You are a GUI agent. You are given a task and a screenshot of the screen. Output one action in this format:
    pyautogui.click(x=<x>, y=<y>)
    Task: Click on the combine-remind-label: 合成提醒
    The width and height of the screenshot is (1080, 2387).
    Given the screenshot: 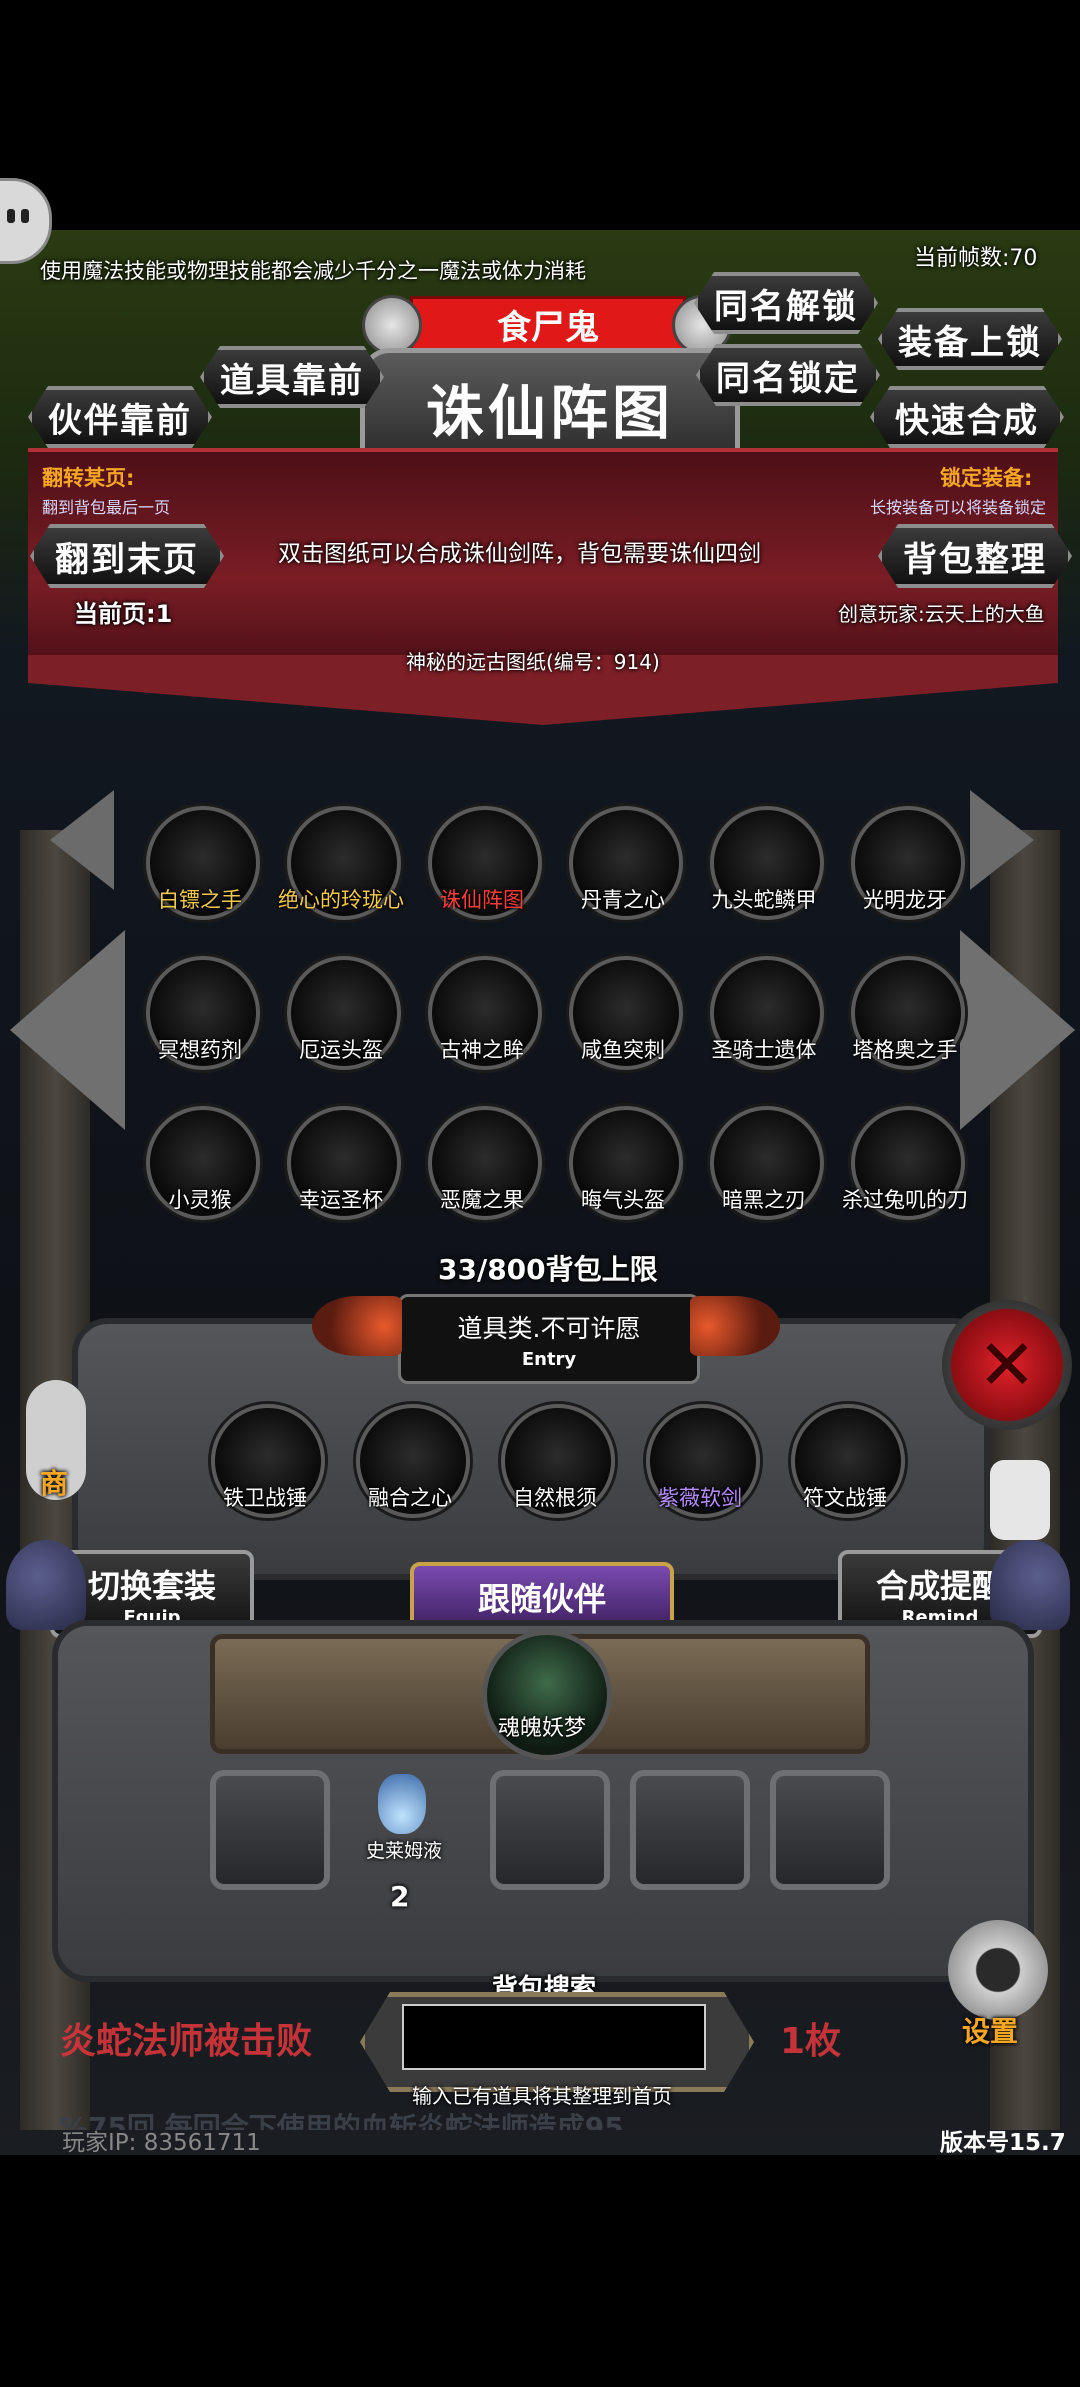 What is the action you would take?
    pyautogui.click(x=939, y=1585)
    